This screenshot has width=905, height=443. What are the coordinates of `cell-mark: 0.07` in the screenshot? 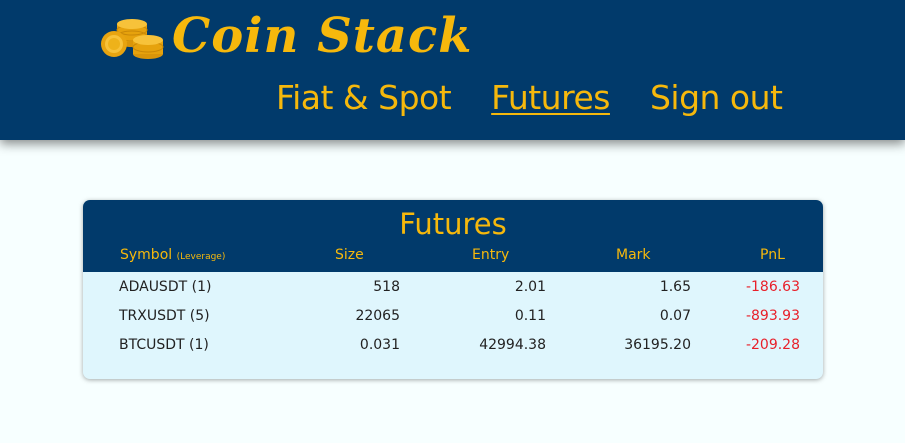 It's located at (675, 316).